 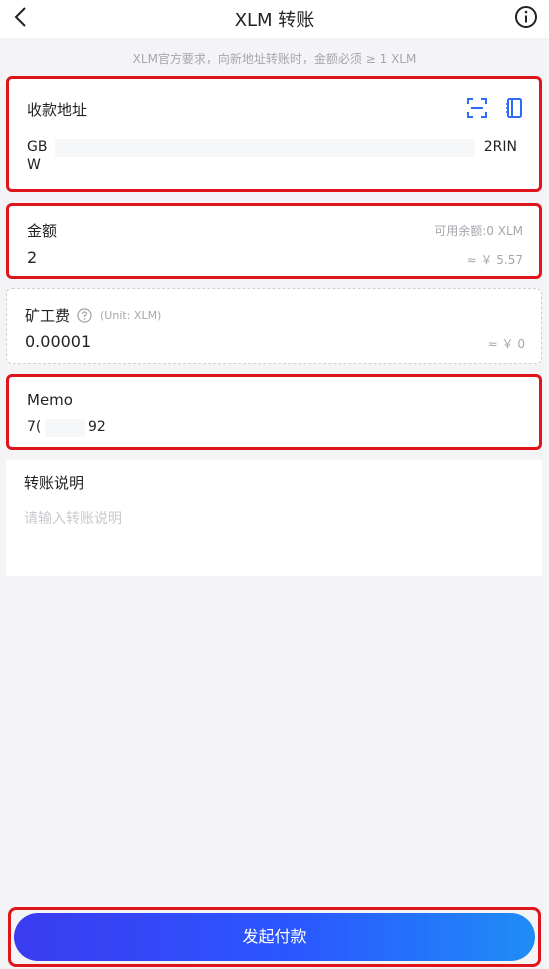 What do you see at coordinates (494, 260) in the screenshot?
I see `amount-fiat-value: ≈ ￥ 5.57` at bounding box center [494, 260].